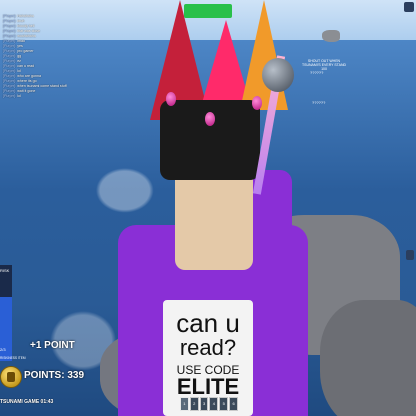 Image resolution: width=416 pixels, height=416 pixels. I want to click on crown-spike, so click(264, 55).